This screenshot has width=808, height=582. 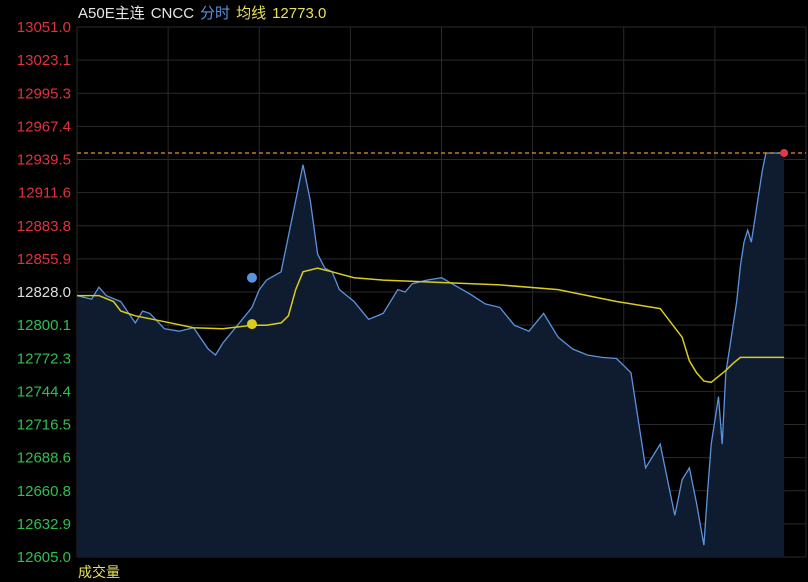 What do you see at coordinates (784, 152) in the screenshot?
I see `last-price-marker` at bounding box center [784, 152].